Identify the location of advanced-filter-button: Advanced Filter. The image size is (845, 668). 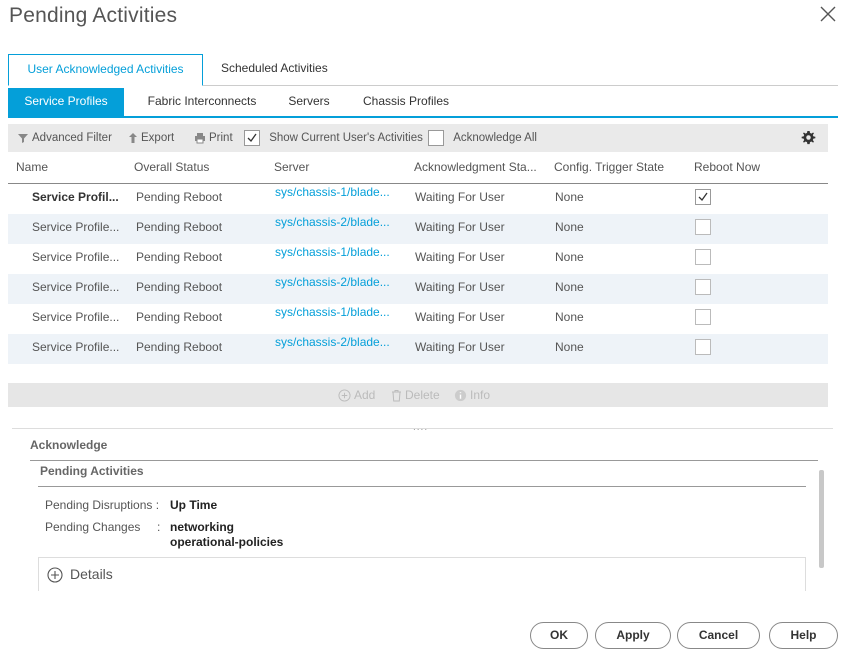
(64, 138).